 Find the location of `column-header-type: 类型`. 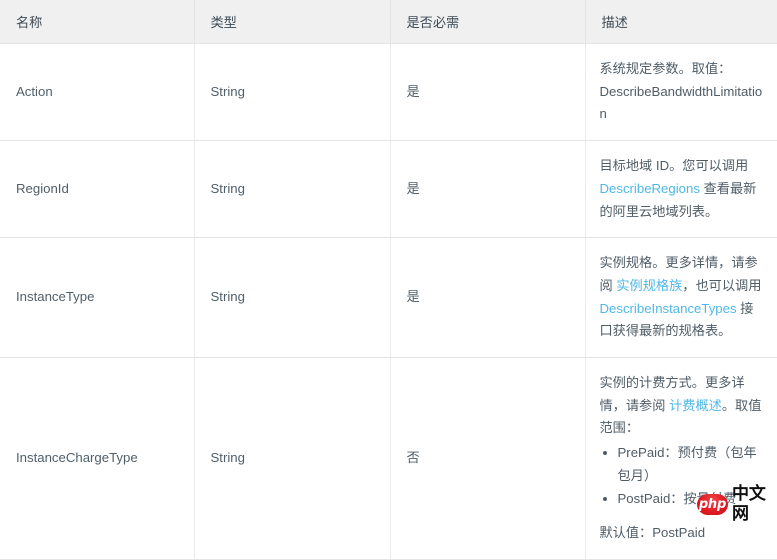

column-header-type: 类型 is located at coordinates (292, 22).